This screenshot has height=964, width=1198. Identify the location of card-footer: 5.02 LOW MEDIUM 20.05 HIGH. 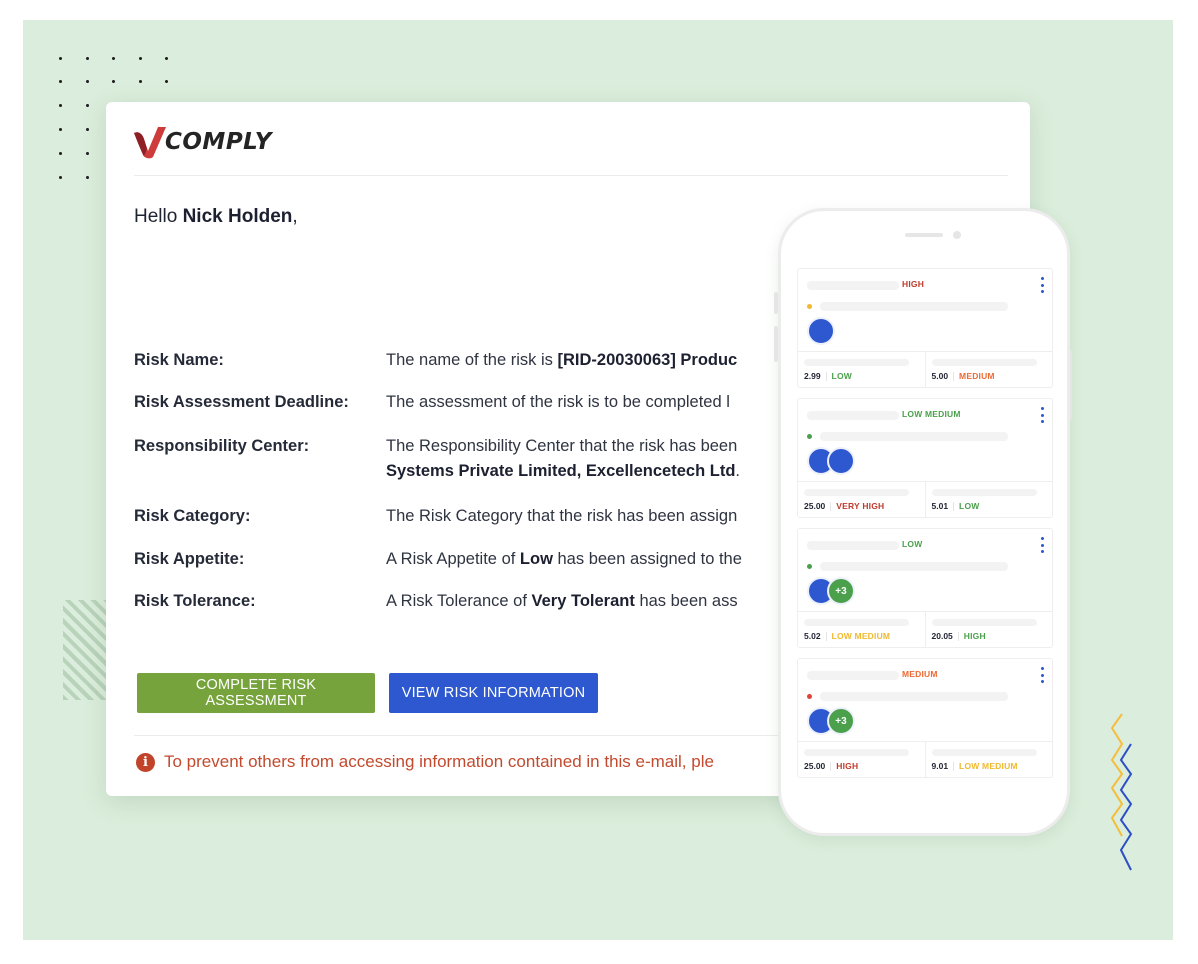
(925, 629).